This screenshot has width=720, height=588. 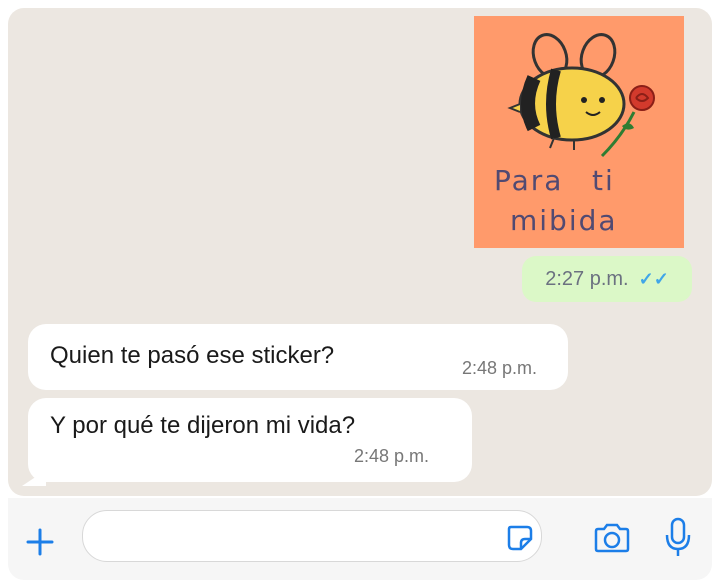 What do you see at coordinates (40, 542) in the screenshot?
I see `plus-icon` at bounding box center [40, 542].